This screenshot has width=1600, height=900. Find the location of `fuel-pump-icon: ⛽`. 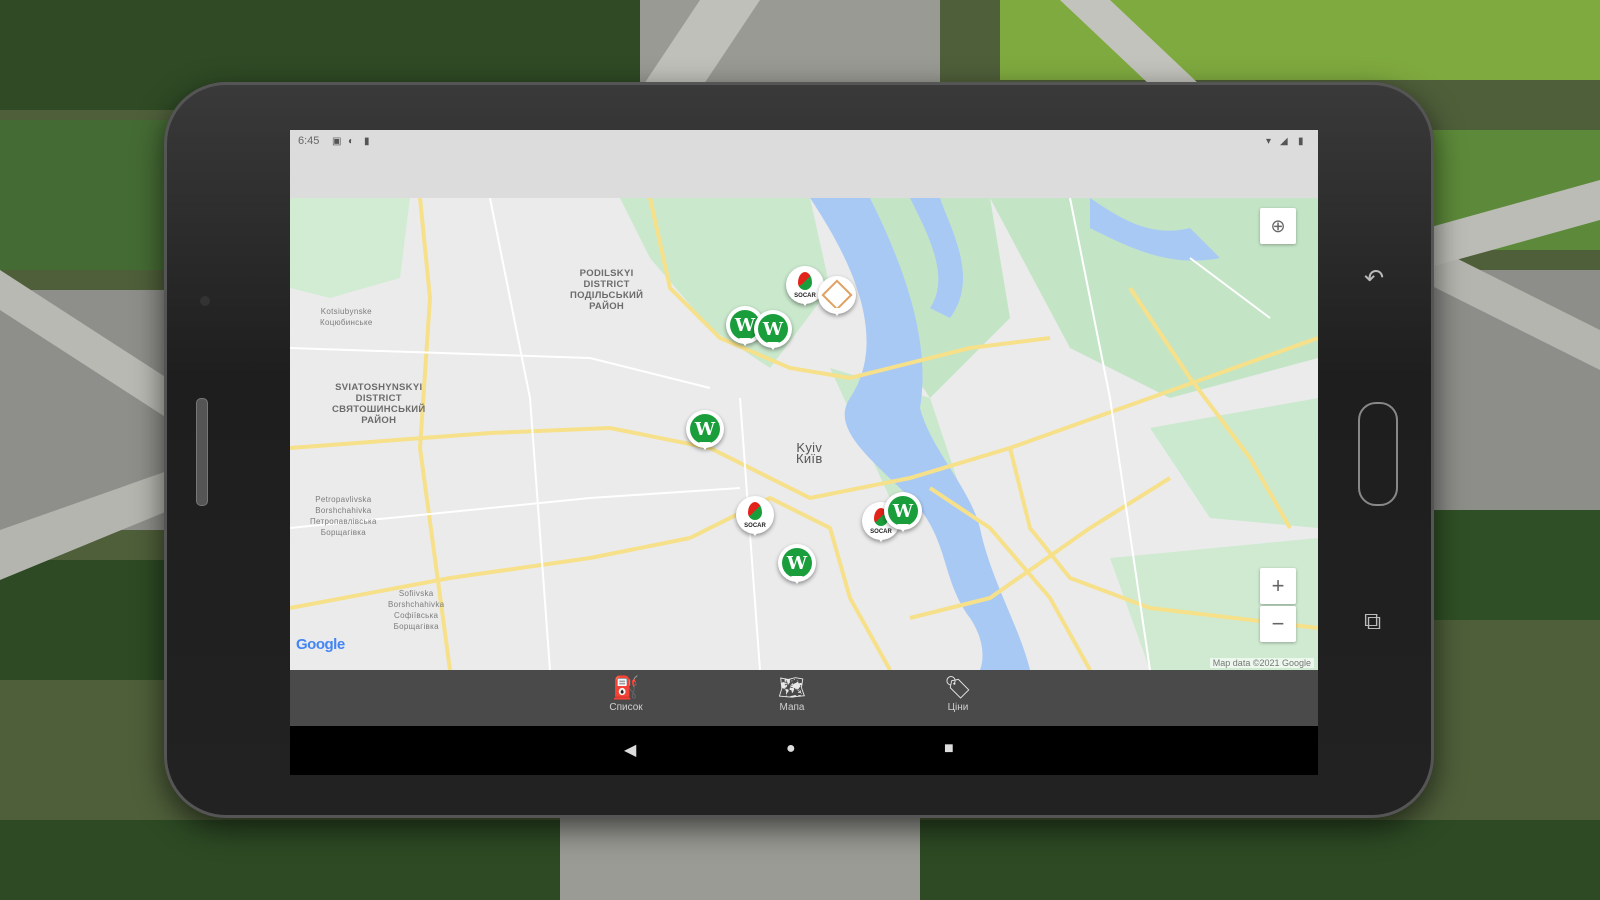

fuel-pump-icon: ⛽ is located at coordinates (626, 687).